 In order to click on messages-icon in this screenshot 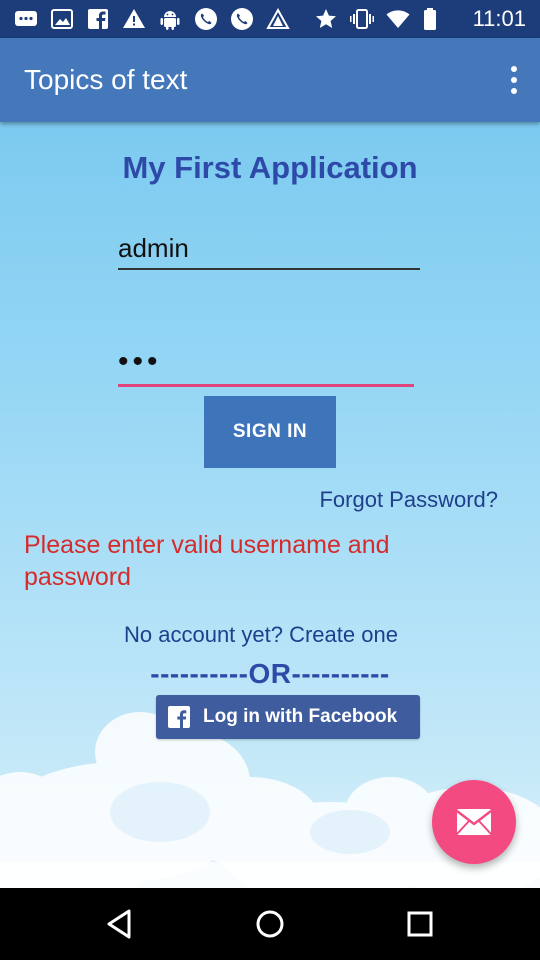, I will do `click(26, 19)`.